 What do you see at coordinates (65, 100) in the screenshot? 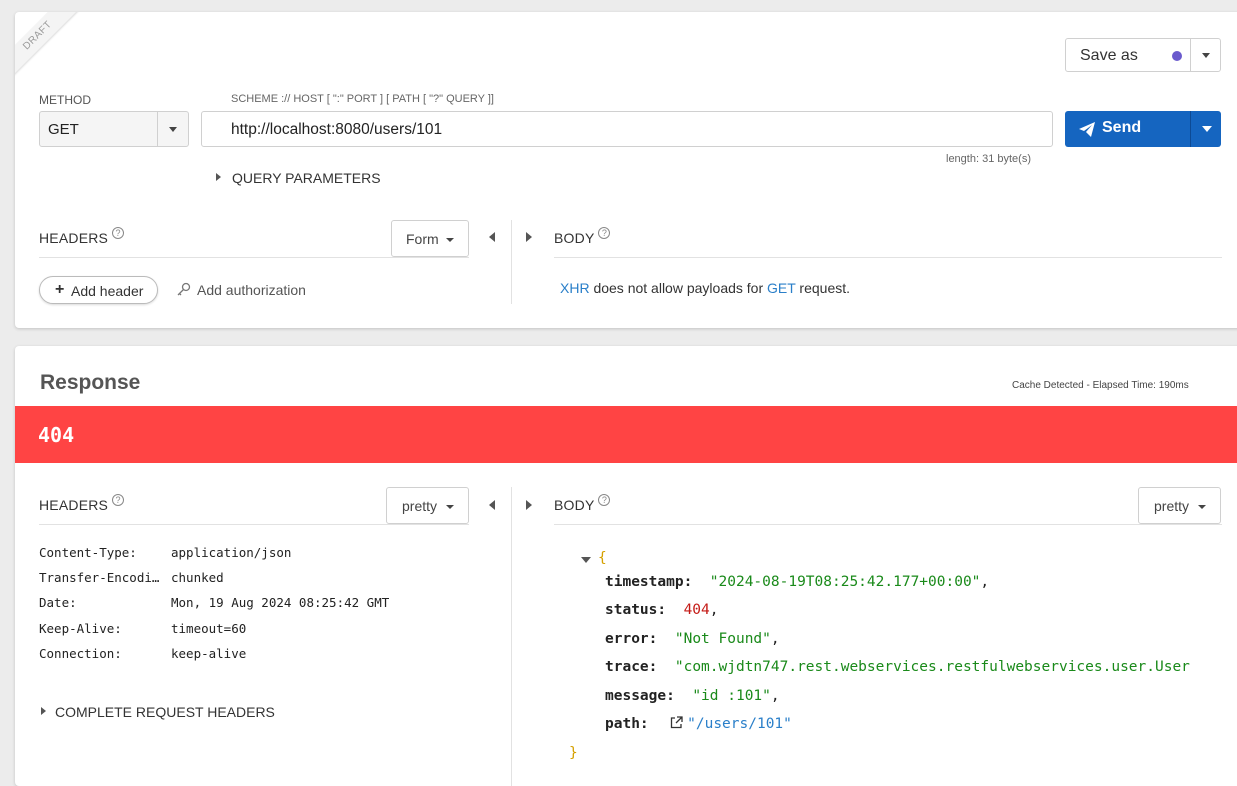
I see `method-label: METHOD` at bounding box center [65, 100].